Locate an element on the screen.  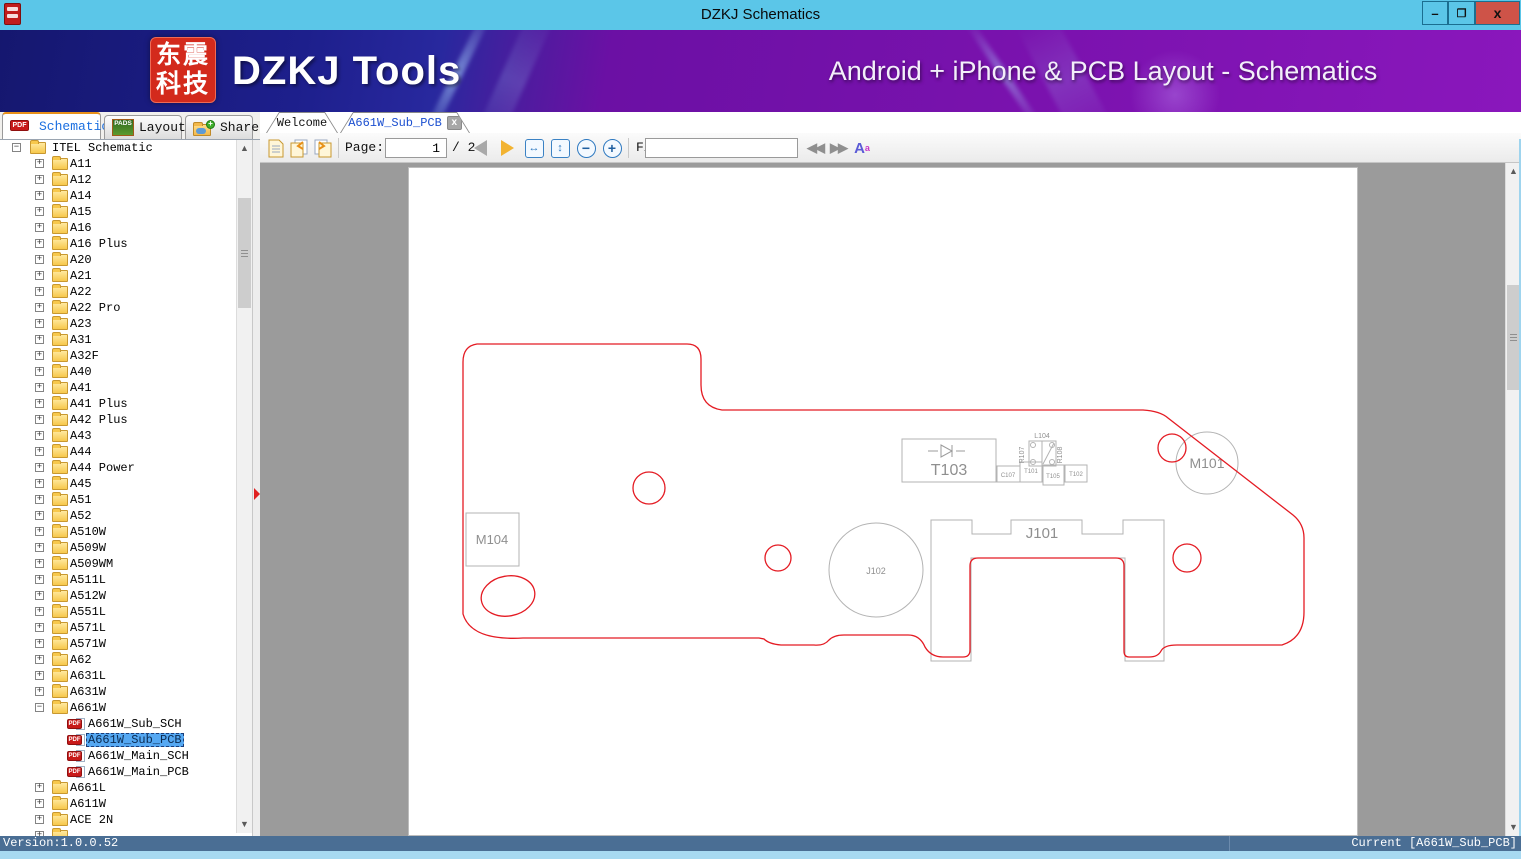
tree-item-label: A509W is located at coordinates (88, 548).